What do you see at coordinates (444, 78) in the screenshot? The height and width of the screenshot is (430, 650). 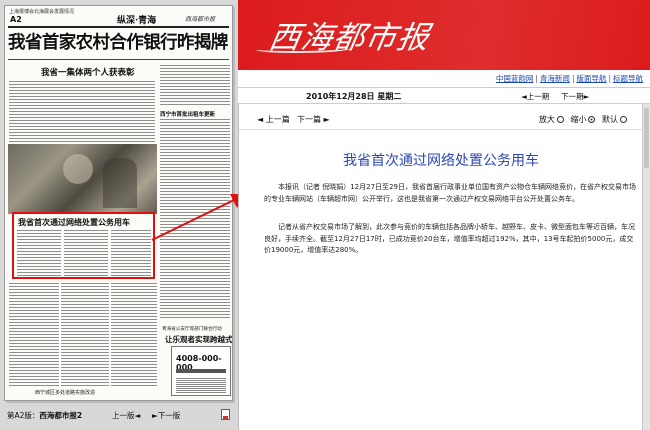 I see `top-nav: 中国蓝韵网 | 青海新闻 | 版面导航 | 标题导航` at bounding box center [444, 78].